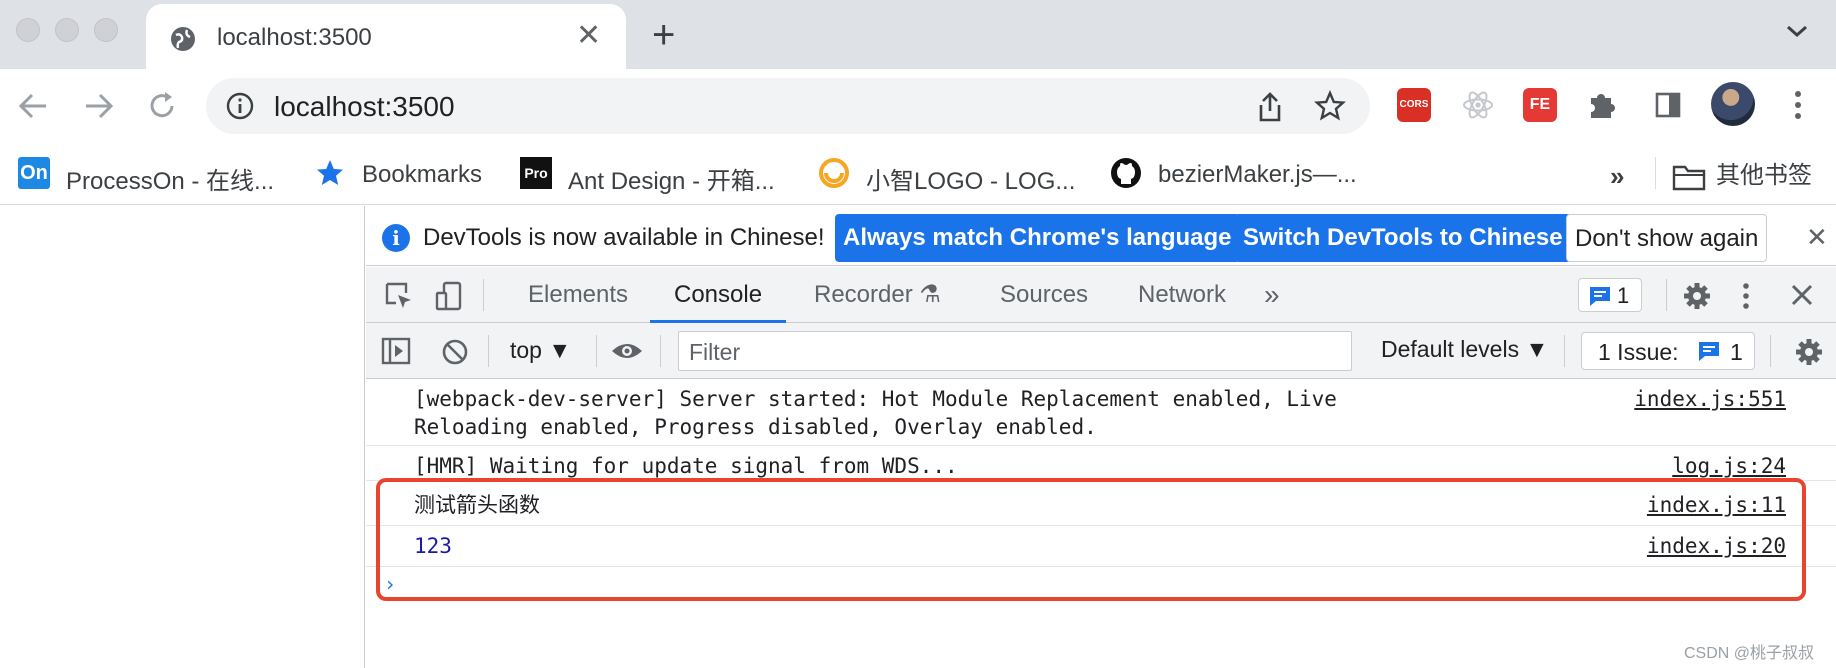 This screenshot has width=1836, height=668. Describe the element at coordinates (396, 351) in the screenshot. I see `show-sidebar-icon` at that location.